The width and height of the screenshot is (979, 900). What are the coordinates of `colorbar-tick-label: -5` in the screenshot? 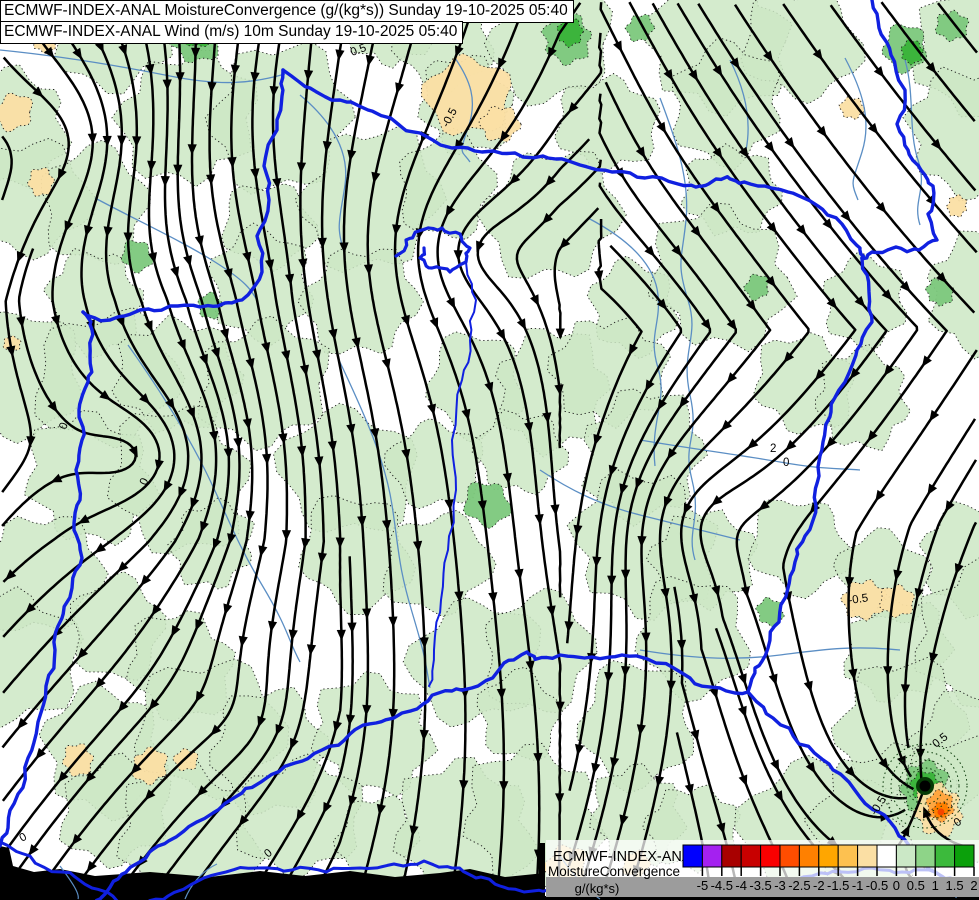 It's located at (703, 885).